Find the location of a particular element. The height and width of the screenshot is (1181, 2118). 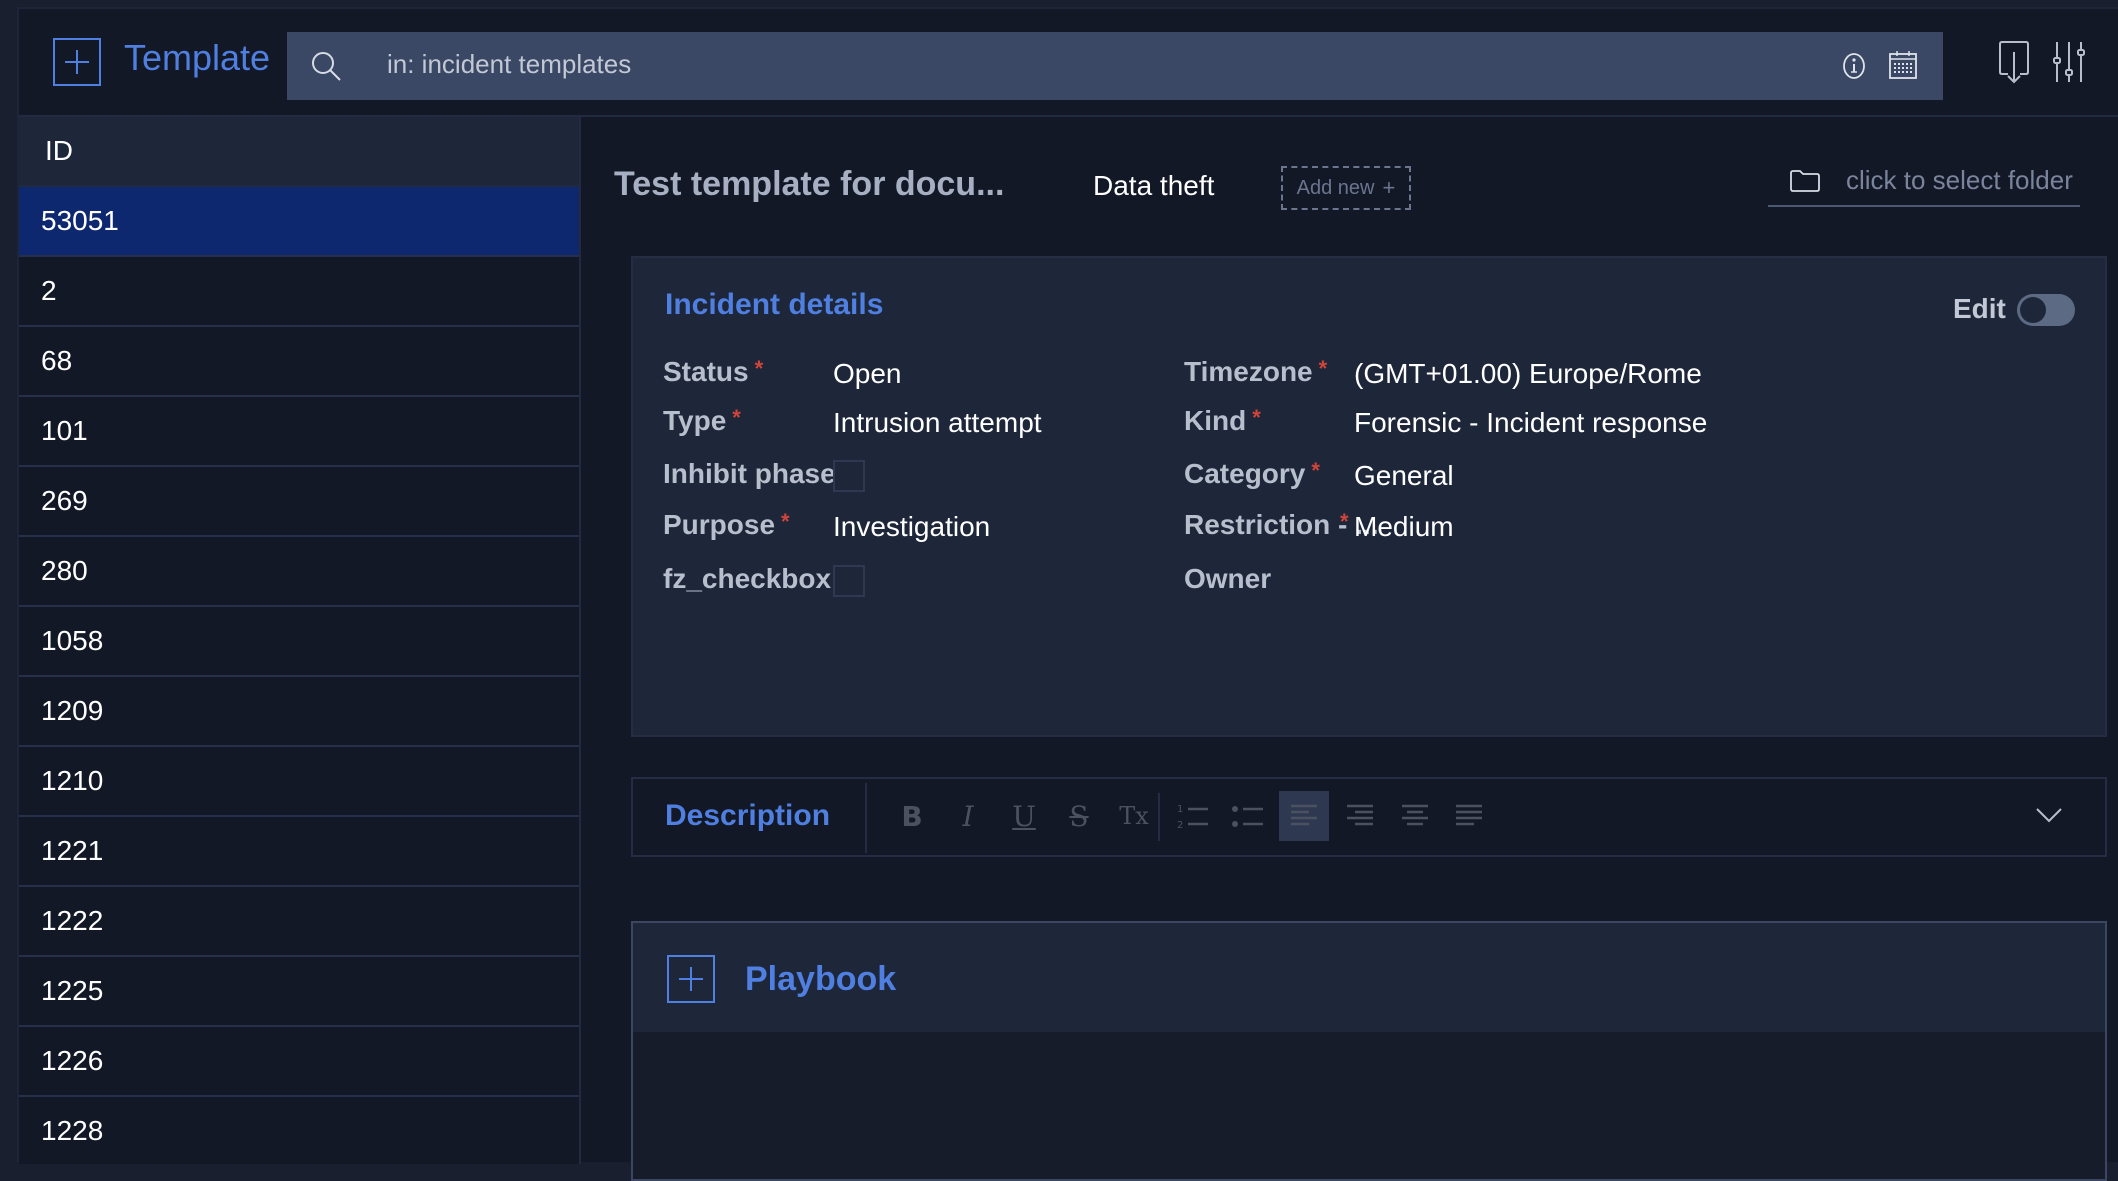

field-label: Timezone * is located at coordinates (1255, 372).